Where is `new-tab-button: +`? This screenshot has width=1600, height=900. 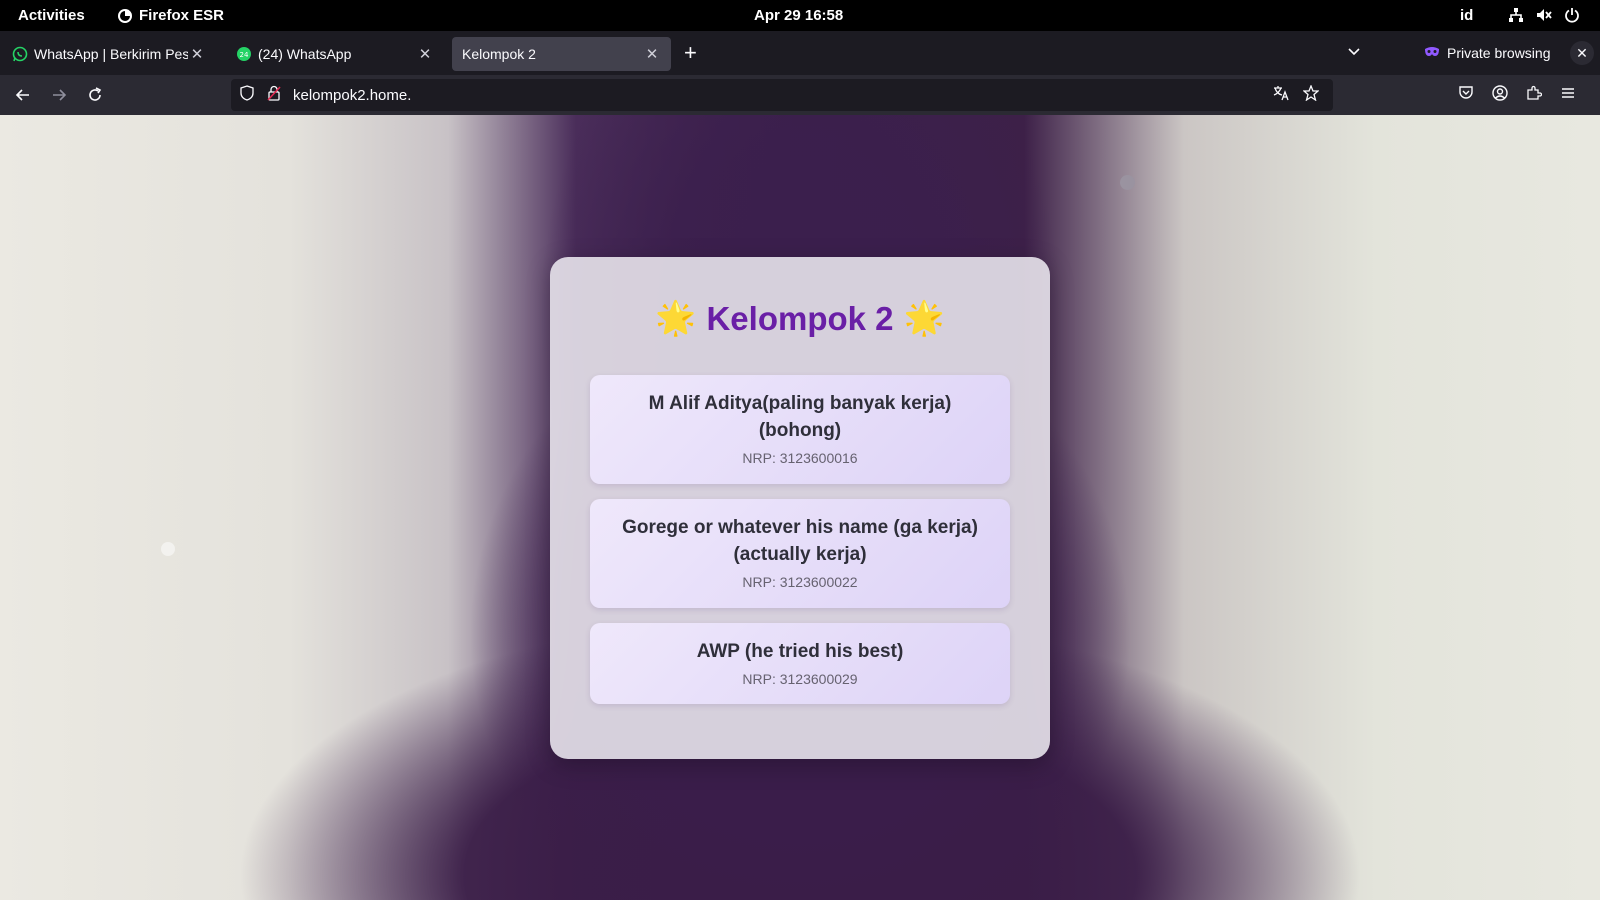 new-tab-button: + is located at coordinates (690, 53).